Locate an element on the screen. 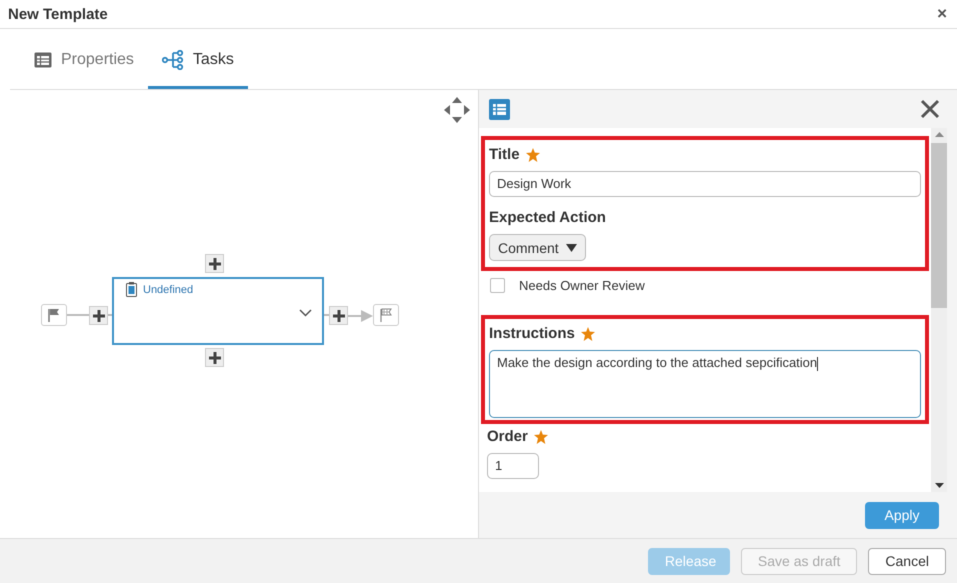 The image size is (957, 583). field-label: Expected Action is located at coordinates (547, 217).